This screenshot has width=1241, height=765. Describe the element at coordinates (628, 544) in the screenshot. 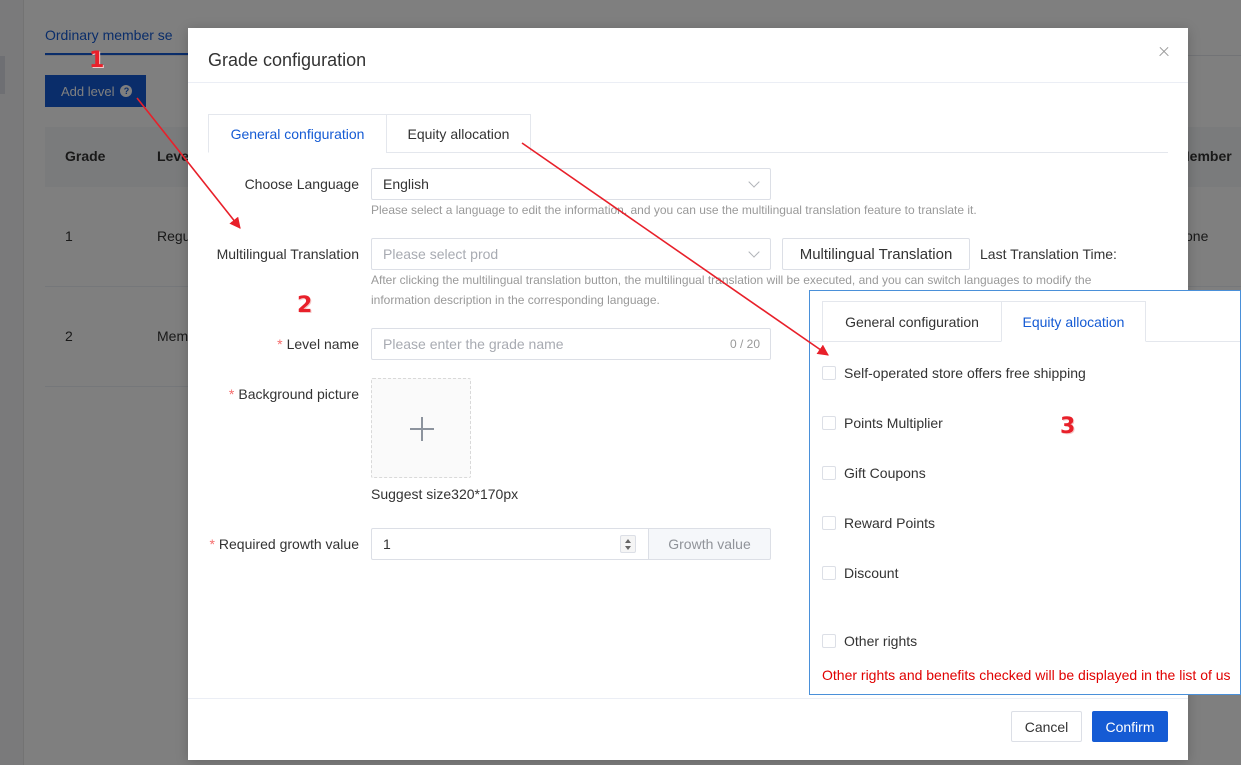

I see `number-stepper` at that location.